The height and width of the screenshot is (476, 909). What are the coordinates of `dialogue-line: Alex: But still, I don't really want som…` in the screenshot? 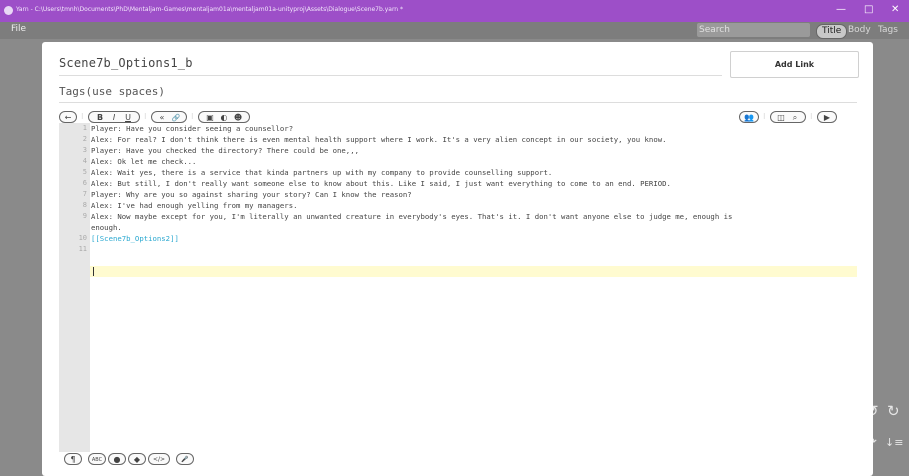 It's located at (381, 183).